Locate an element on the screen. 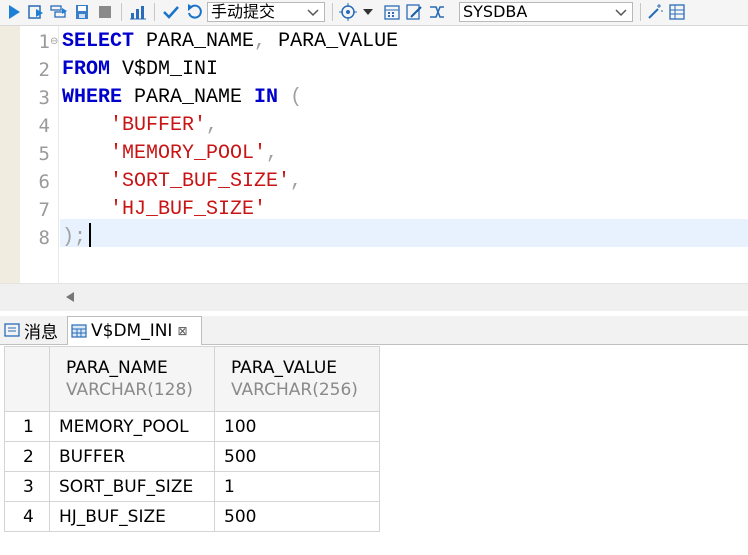  cell-para-name: MEMORY_POOL is located at coordinates (132, 426).